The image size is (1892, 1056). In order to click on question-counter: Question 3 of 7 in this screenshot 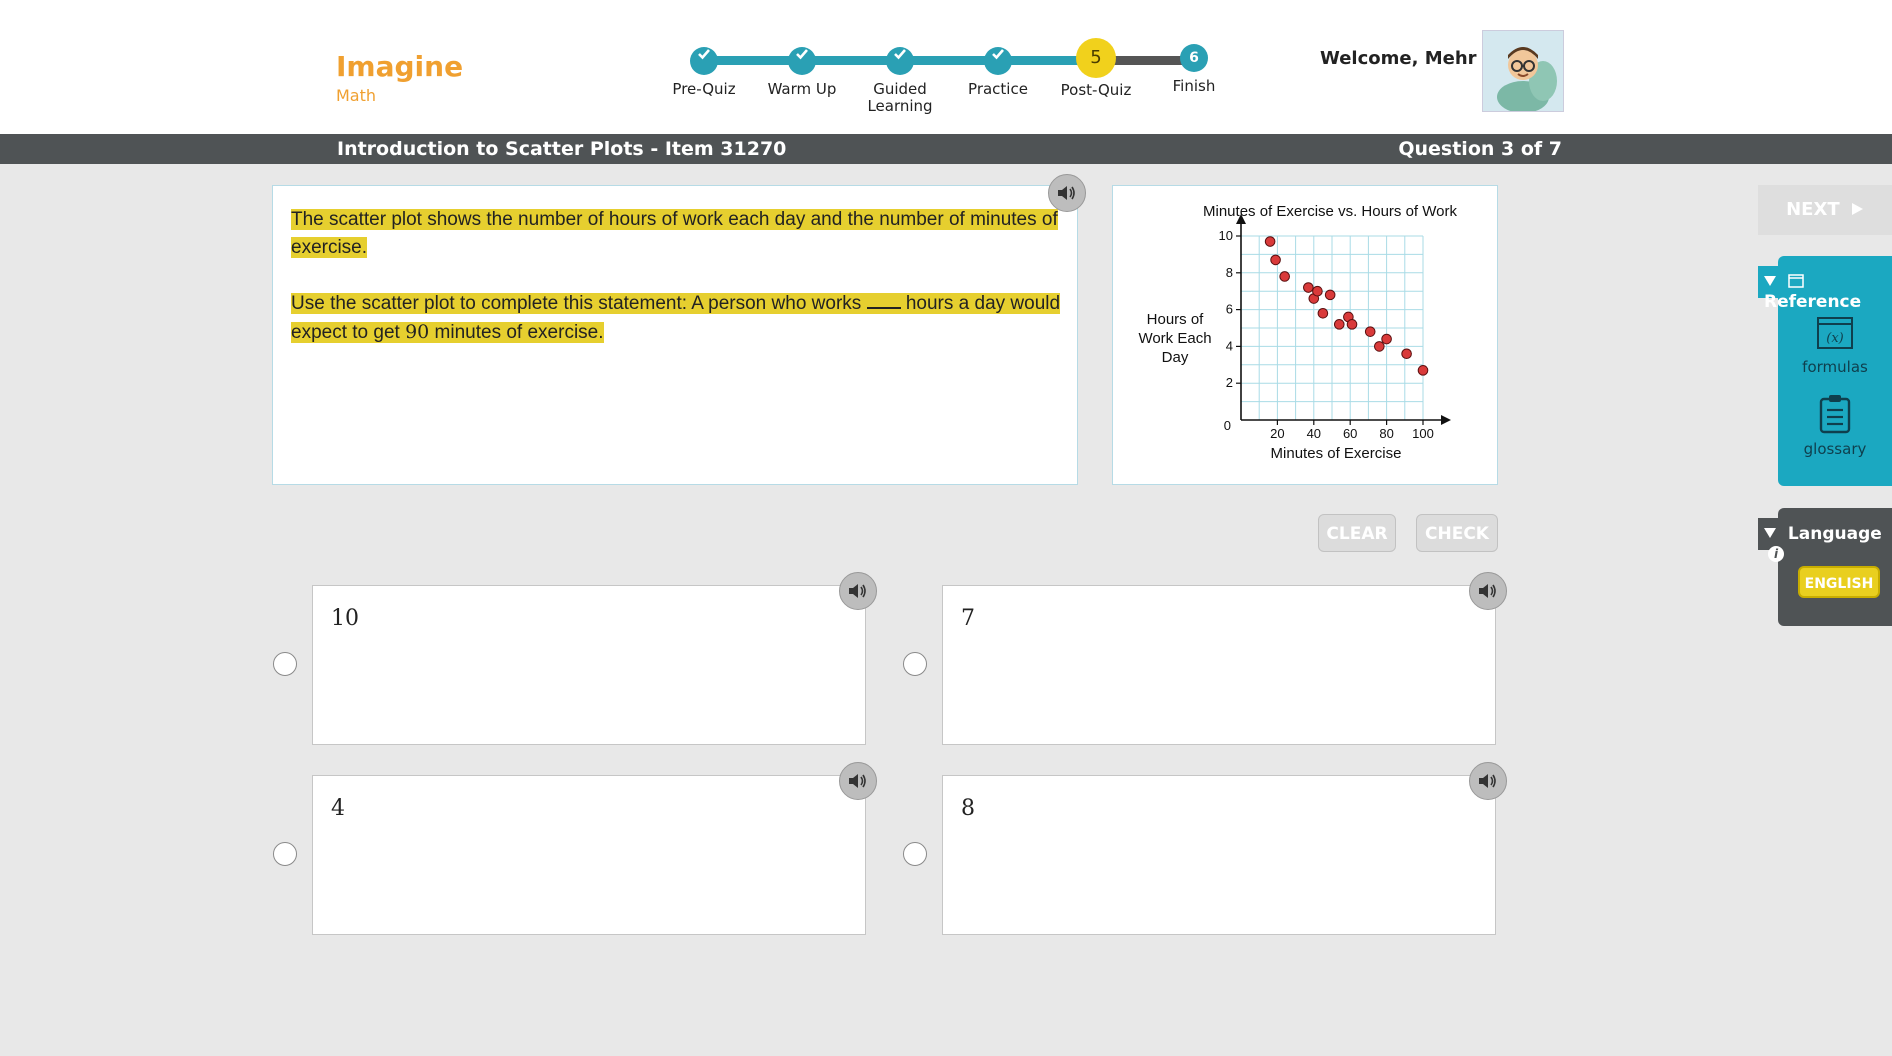, I will do `click(1480, 149)`.